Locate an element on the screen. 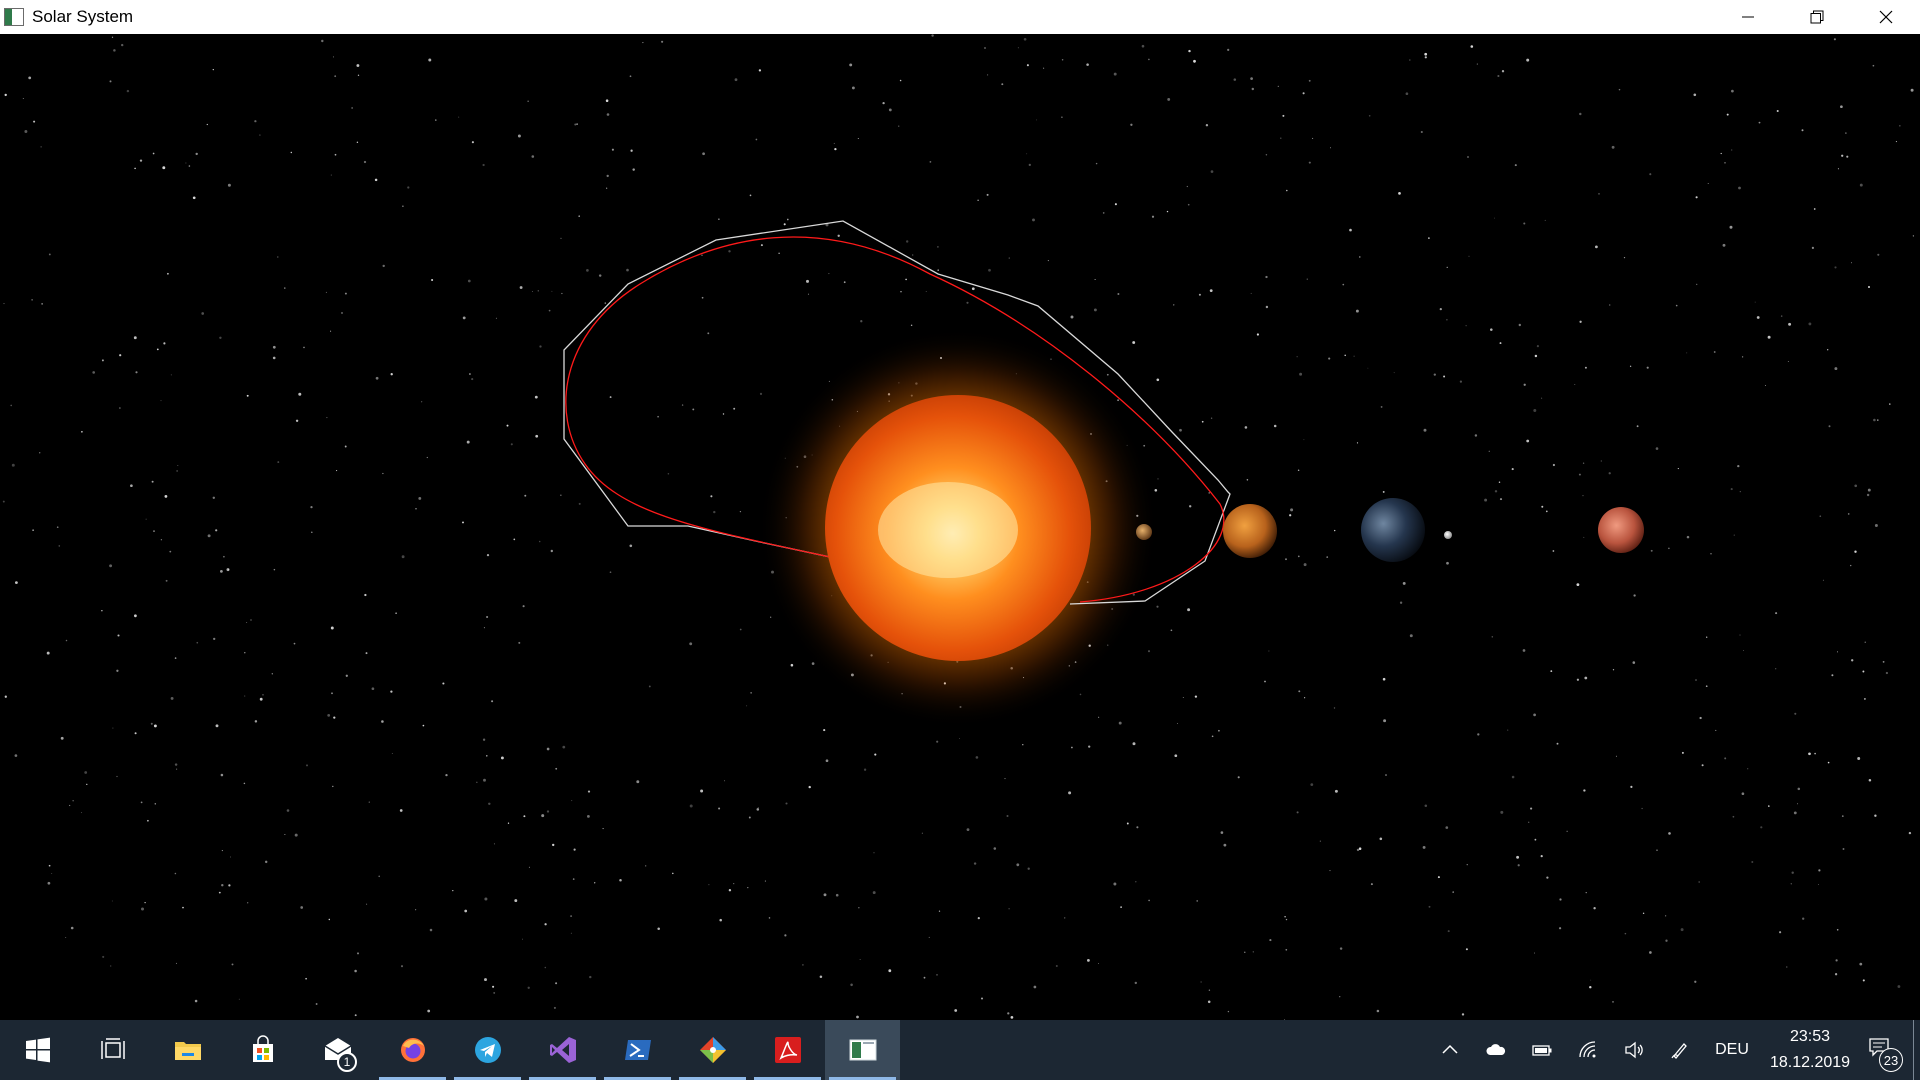  moon is located at coordinates (1448, 535).